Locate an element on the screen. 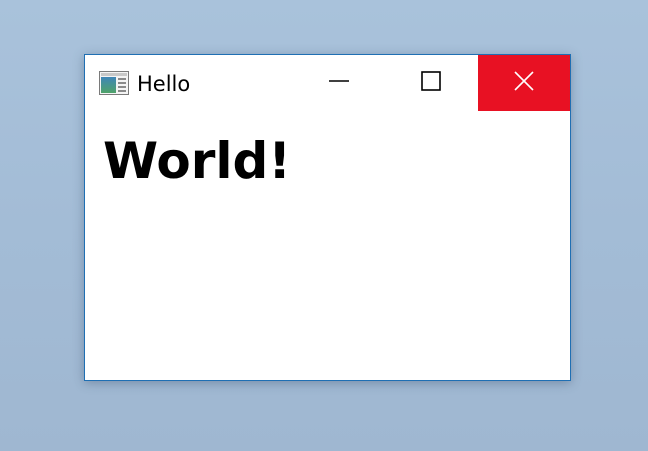 Image resolution: width=648 pixels, height=451 pixels. maximize-icon is located at coordinates (431, 83).